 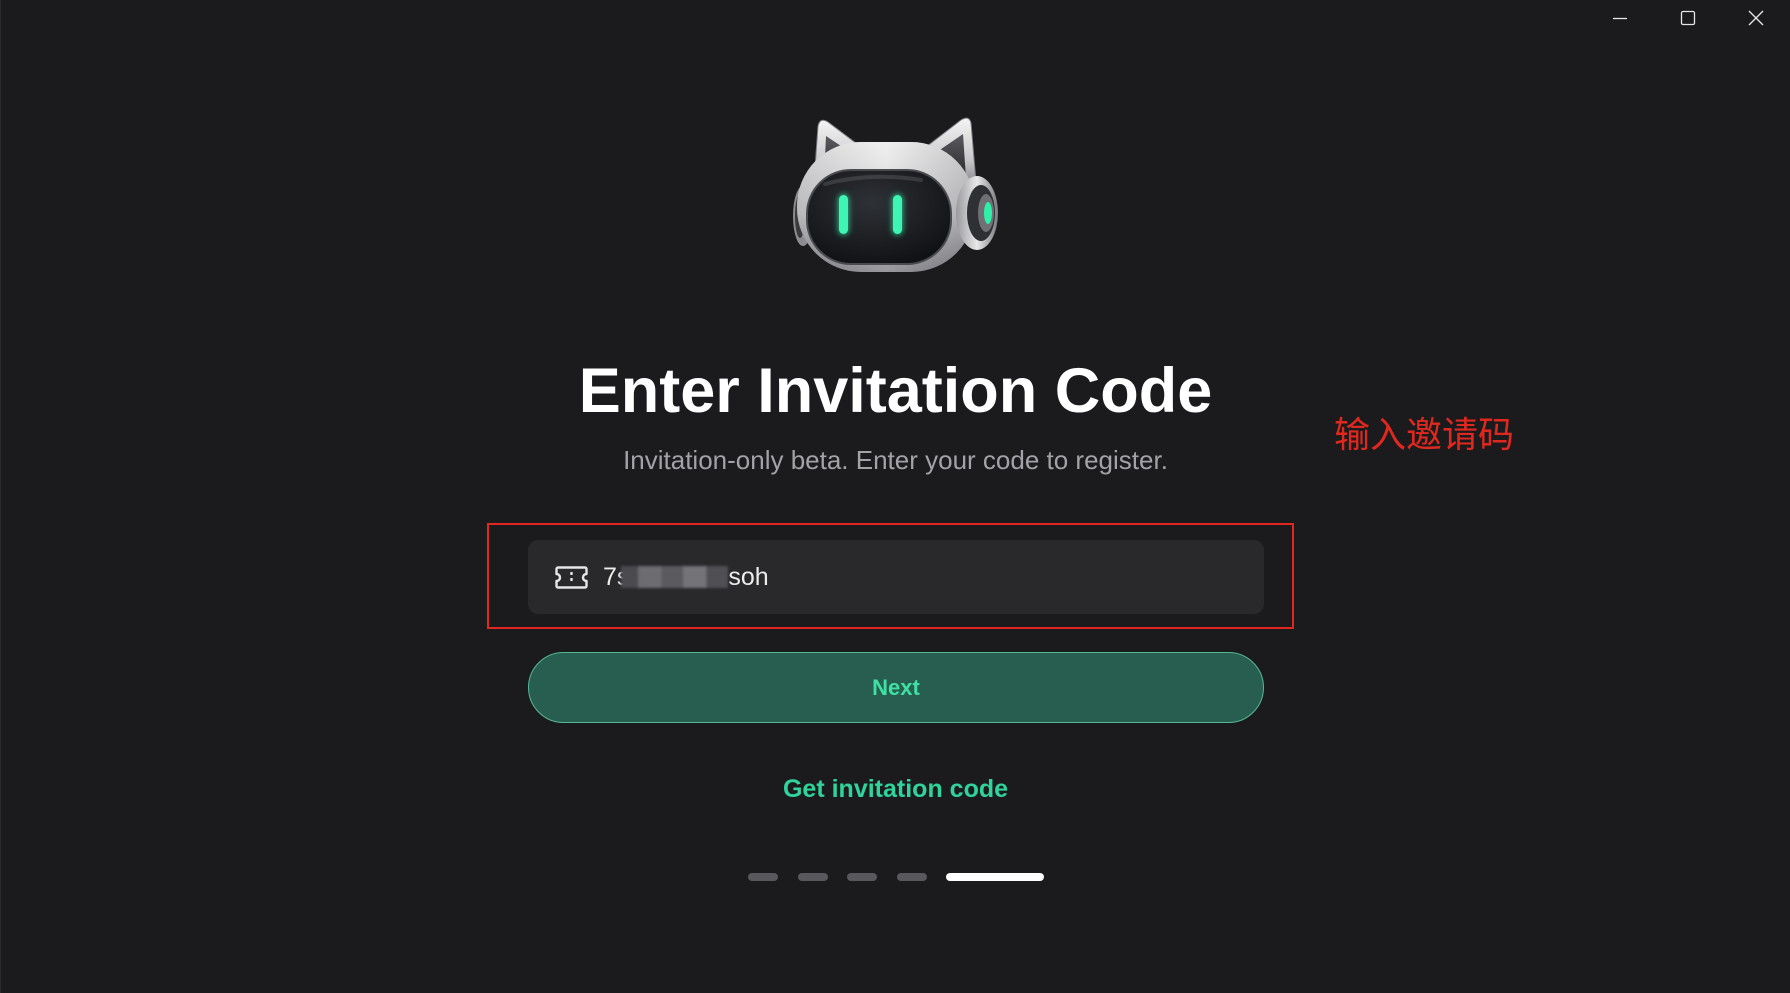 What do you see at coordinates (895, 789) in the screenshot?
I see `get-invitation-code-link: Get invitation code` at bounding box center [895, 789].